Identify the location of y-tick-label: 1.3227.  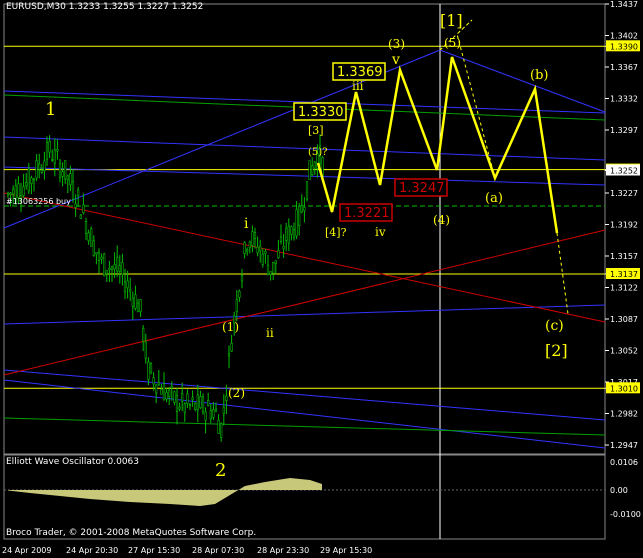
(624, 193).